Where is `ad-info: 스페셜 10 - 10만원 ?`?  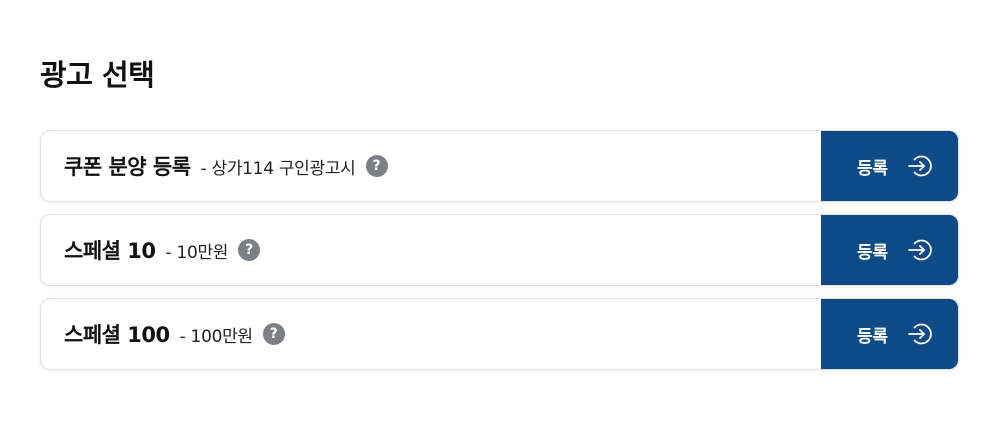
ad-info: 스페셜 10 - 10만원 ? is located at coordinates (431, 250).